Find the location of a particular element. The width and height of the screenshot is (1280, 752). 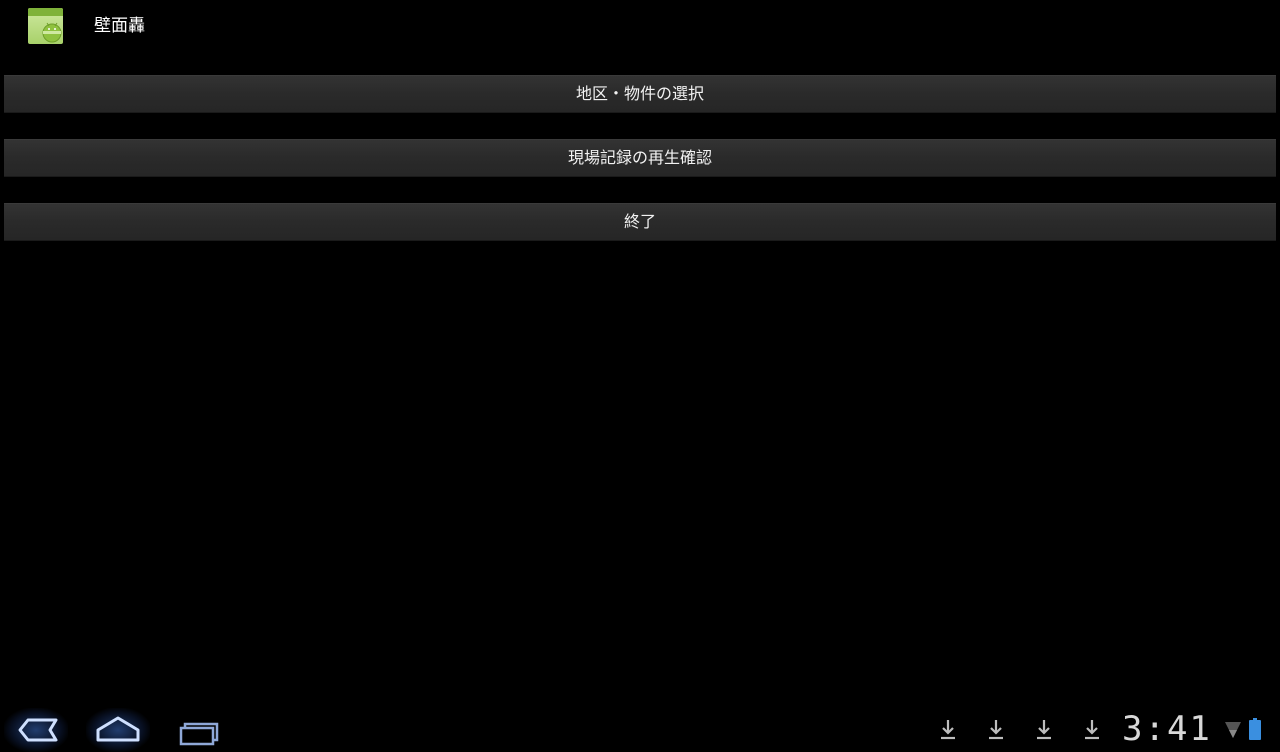

exit-button: 終了 is located at coordinates (640, 222).